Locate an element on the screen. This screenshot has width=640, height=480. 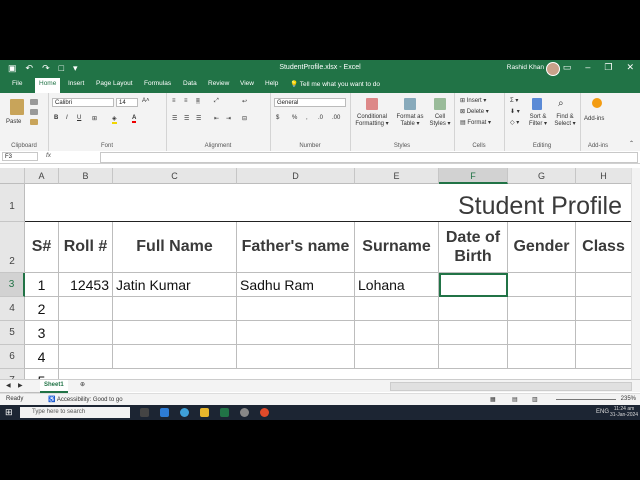
cell-f5 is located at coordinates (473, 333).